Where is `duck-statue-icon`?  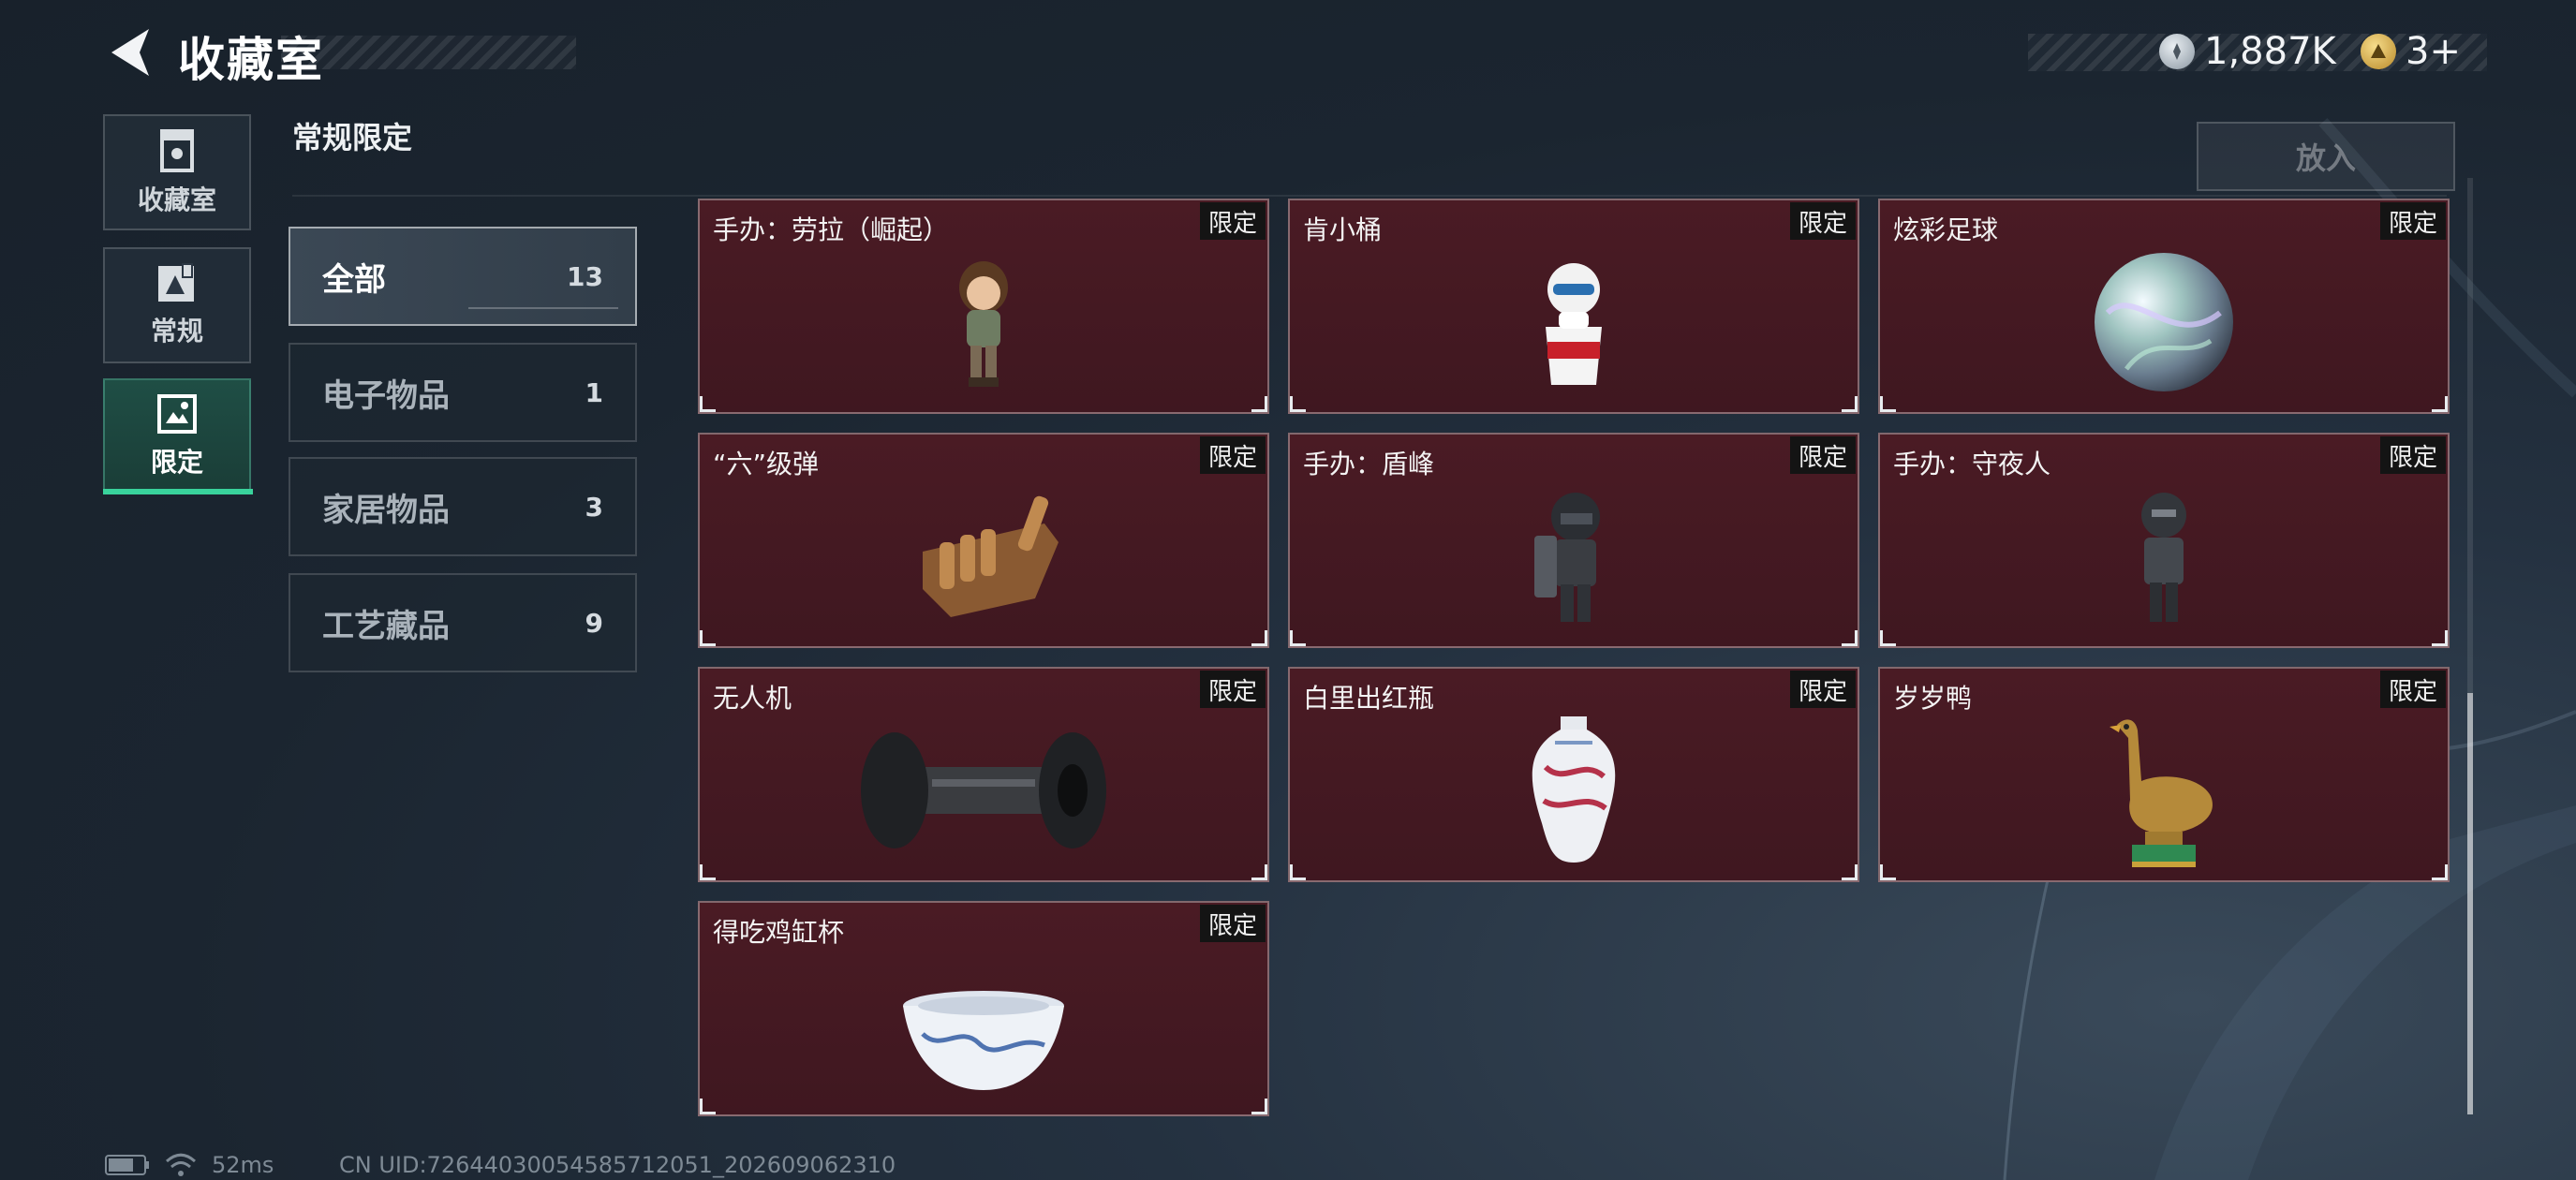
duck-statue-icon is located at coordinates (2164, 790).